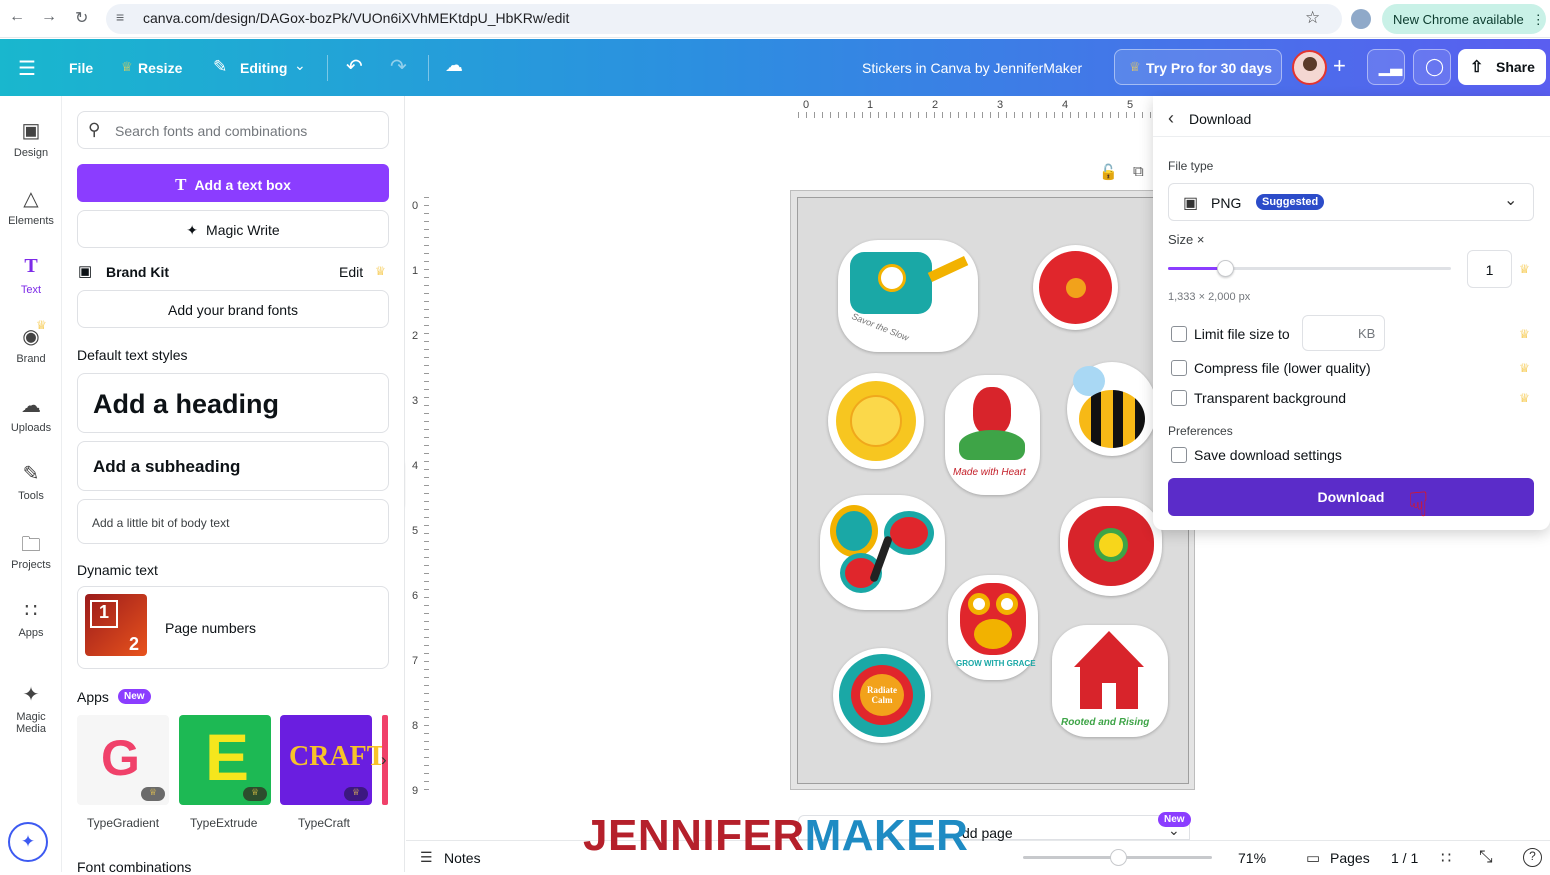  Describe the element at coordinates (1138, 171) in the screenshot. I see `duplicate-page-icon: ⧉` at that location.